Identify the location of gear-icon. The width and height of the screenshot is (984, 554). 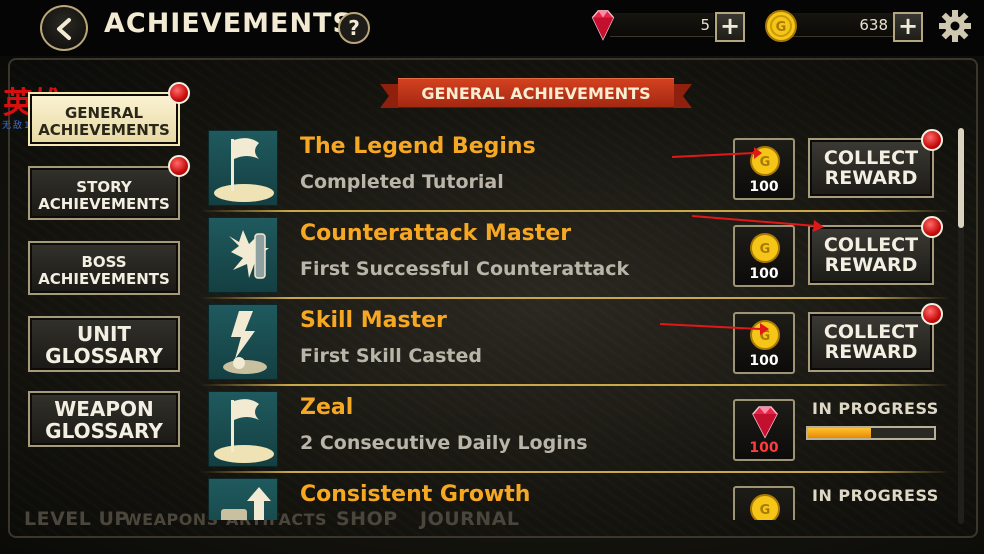
(955, 26).